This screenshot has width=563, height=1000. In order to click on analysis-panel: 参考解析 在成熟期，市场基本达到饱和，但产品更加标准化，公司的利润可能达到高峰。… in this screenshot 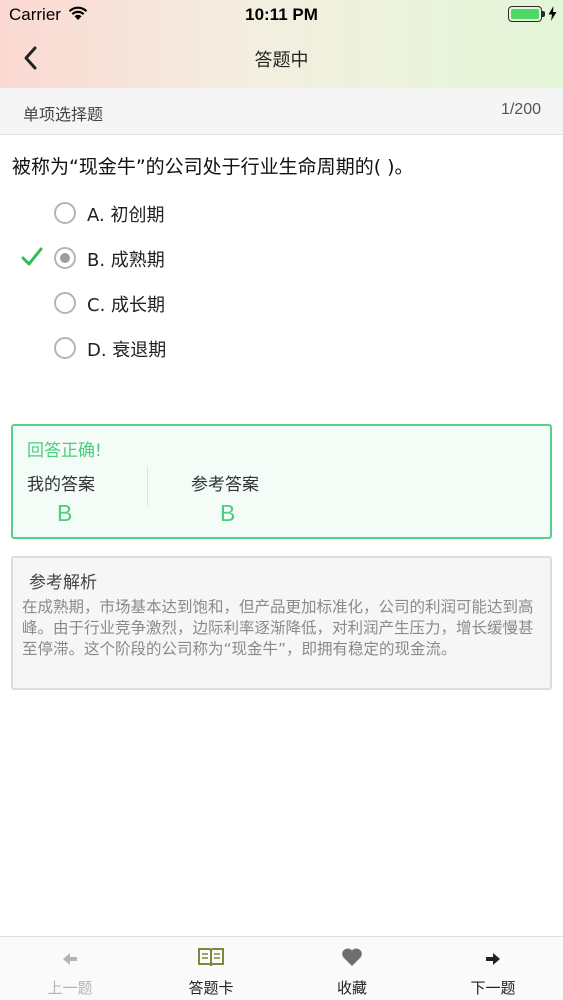, I will do `click(281, 623)`.